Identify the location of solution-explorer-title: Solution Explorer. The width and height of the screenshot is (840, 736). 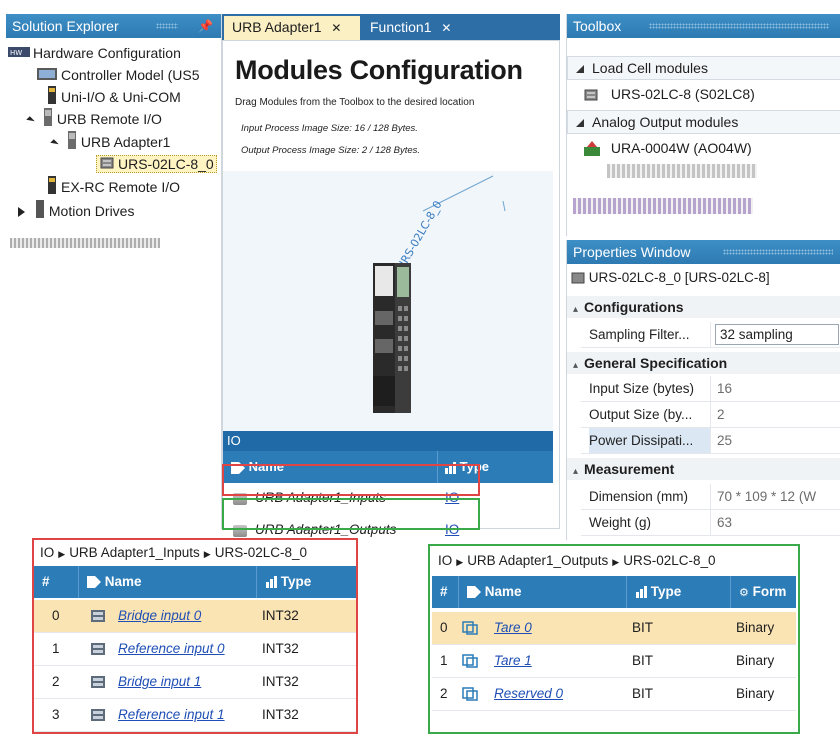
(65, 26).